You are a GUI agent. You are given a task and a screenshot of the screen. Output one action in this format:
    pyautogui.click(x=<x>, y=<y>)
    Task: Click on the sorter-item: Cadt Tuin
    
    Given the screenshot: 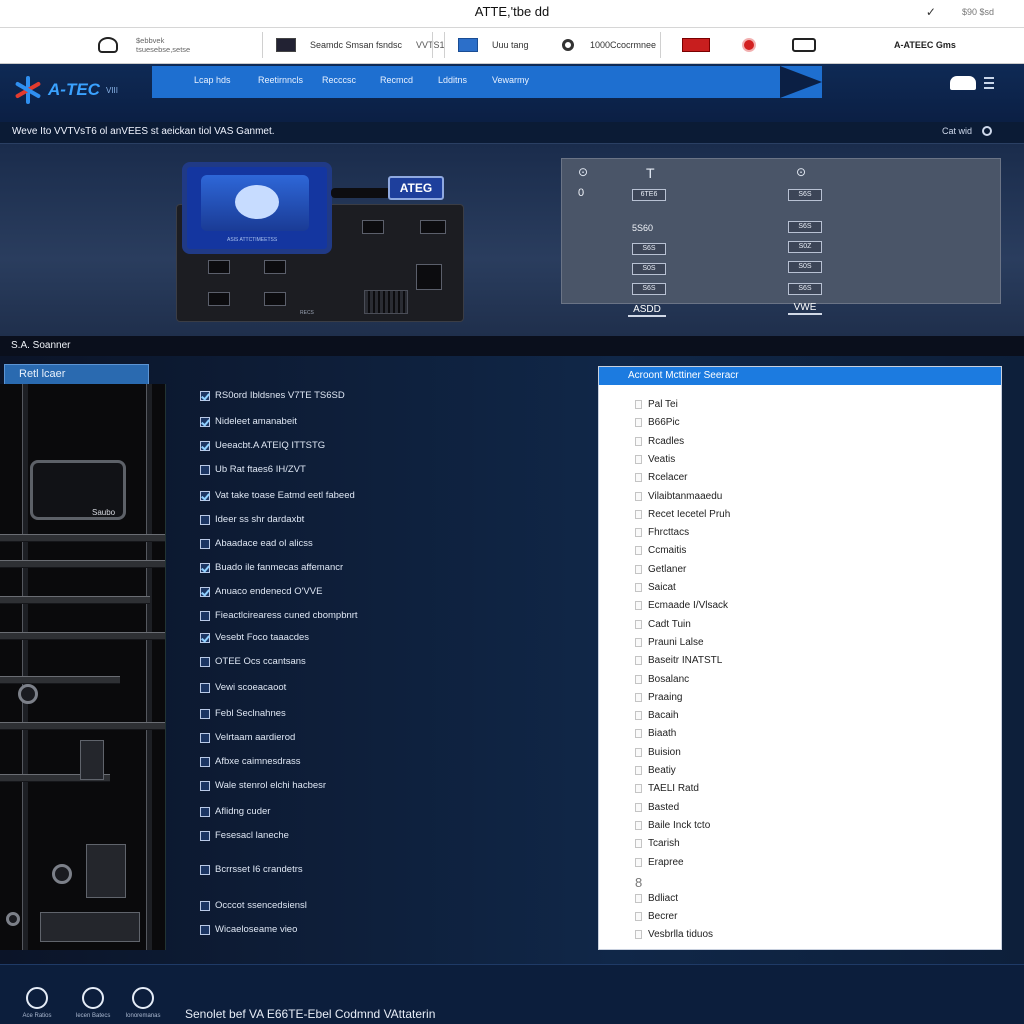 What is the action you would take?
    pyautogui.click(x=663, y=624)
    